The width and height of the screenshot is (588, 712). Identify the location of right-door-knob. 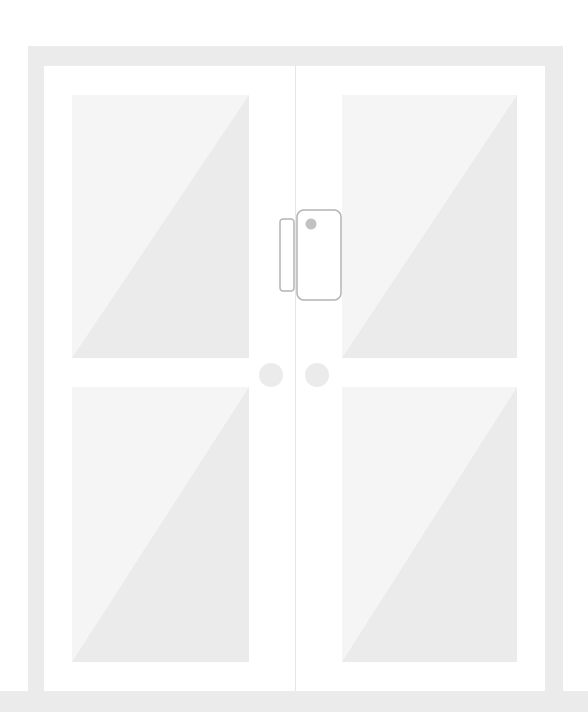
(317, 375).